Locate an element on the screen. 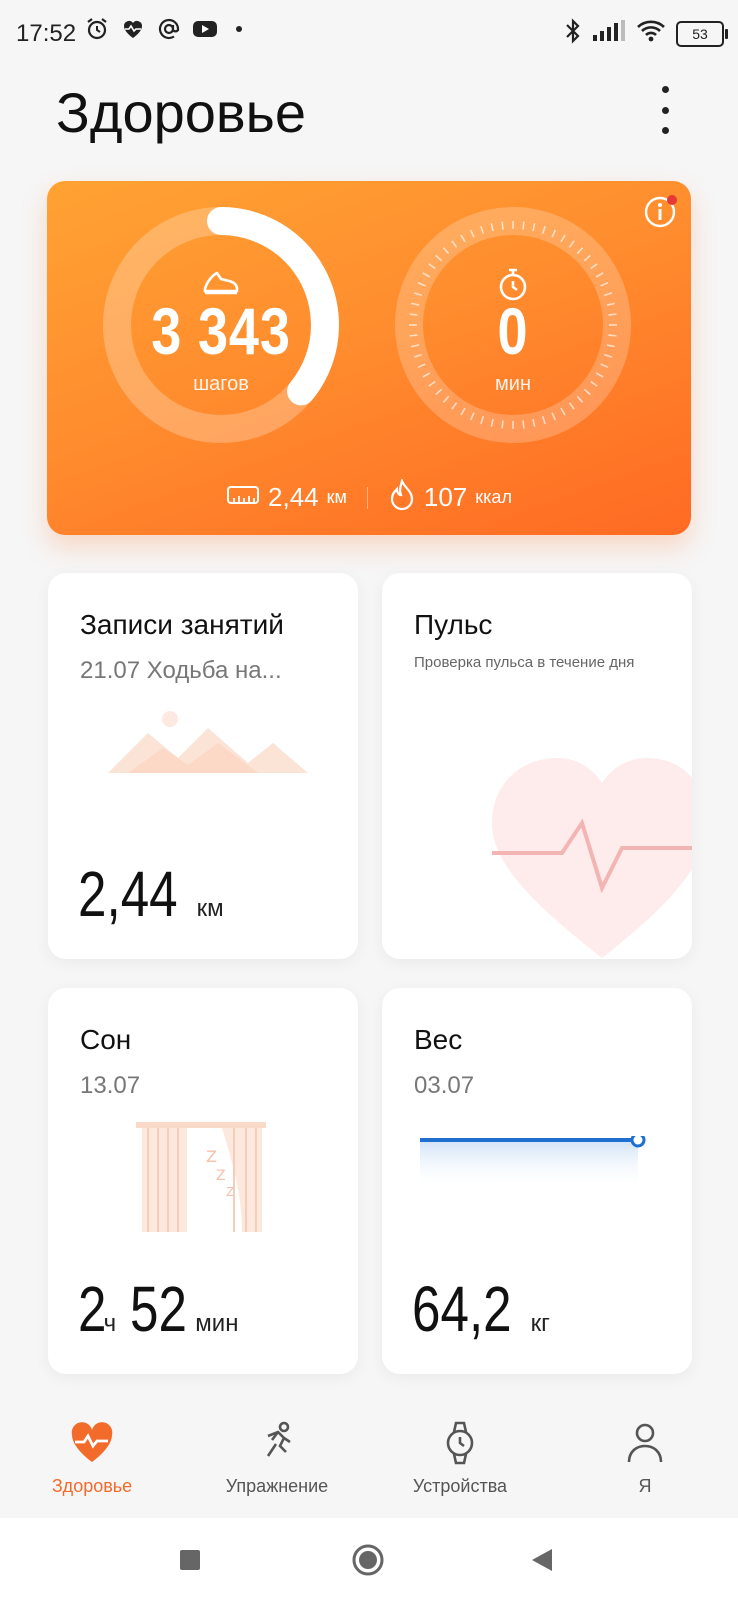  tile-subtitle: 03.07 is located at coordinates (444, 1085).